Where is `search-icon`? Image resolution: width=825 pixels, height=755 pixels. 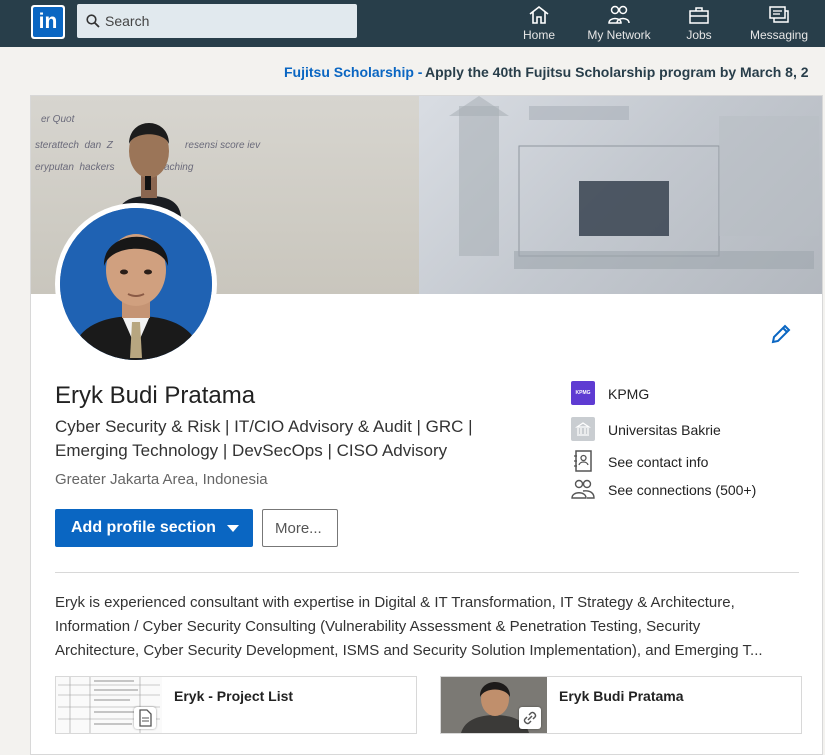 search-icon is located at coordinates (93, 21).